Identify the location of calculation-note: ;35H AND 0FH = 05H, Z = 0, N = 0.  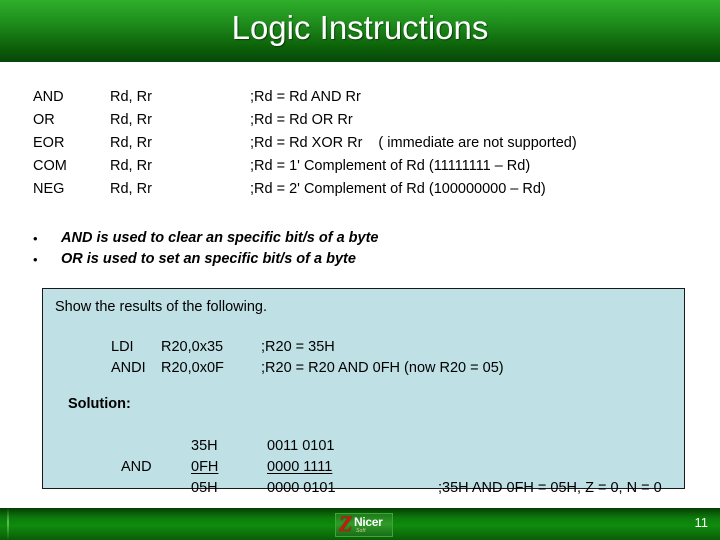
(550, 488).